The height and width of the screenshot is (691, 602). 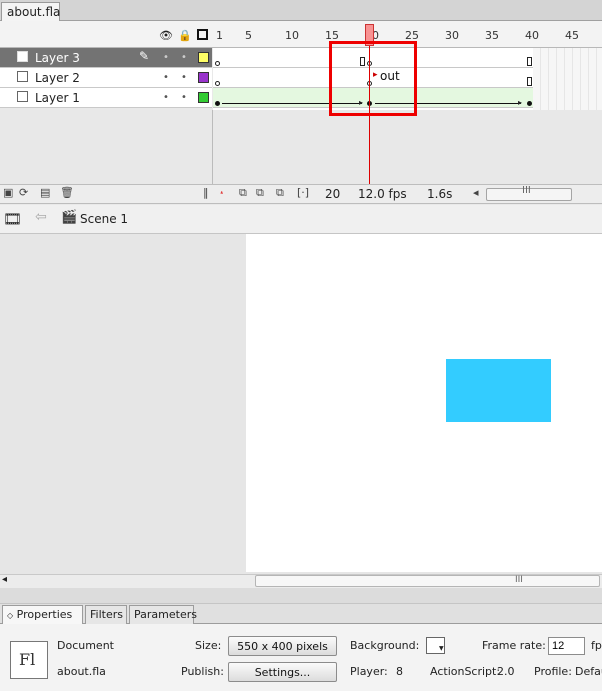 I want to click on highlight-box, so click(x=373, y=78).